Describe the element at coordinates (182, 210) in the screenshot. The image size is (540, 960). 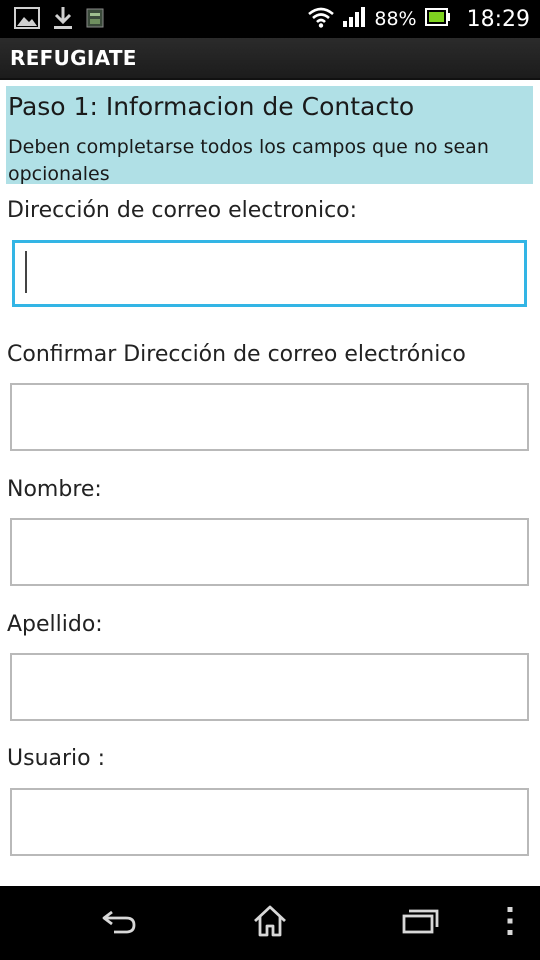
I see `email-label: Dirección de correo electronico:` at that location.